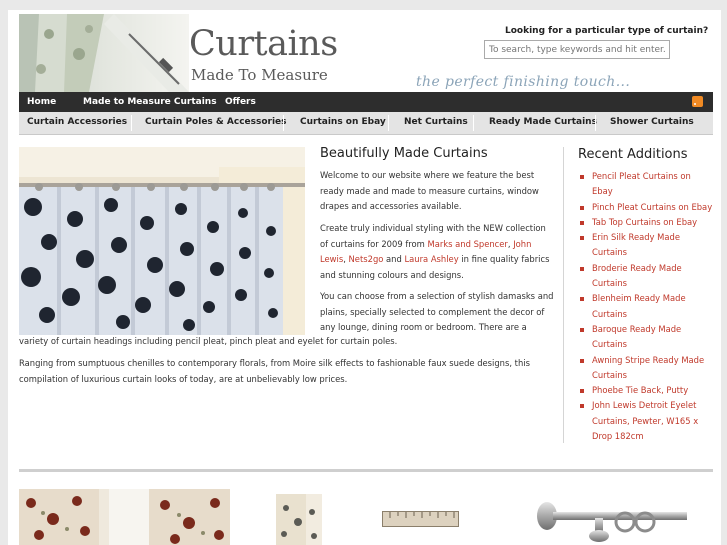  What do you see at coordinates (150, 102) in the screenshot?
I see `nav-item-made-to-measure: Made to Measure Curtains` at bounding box center [150, 102].